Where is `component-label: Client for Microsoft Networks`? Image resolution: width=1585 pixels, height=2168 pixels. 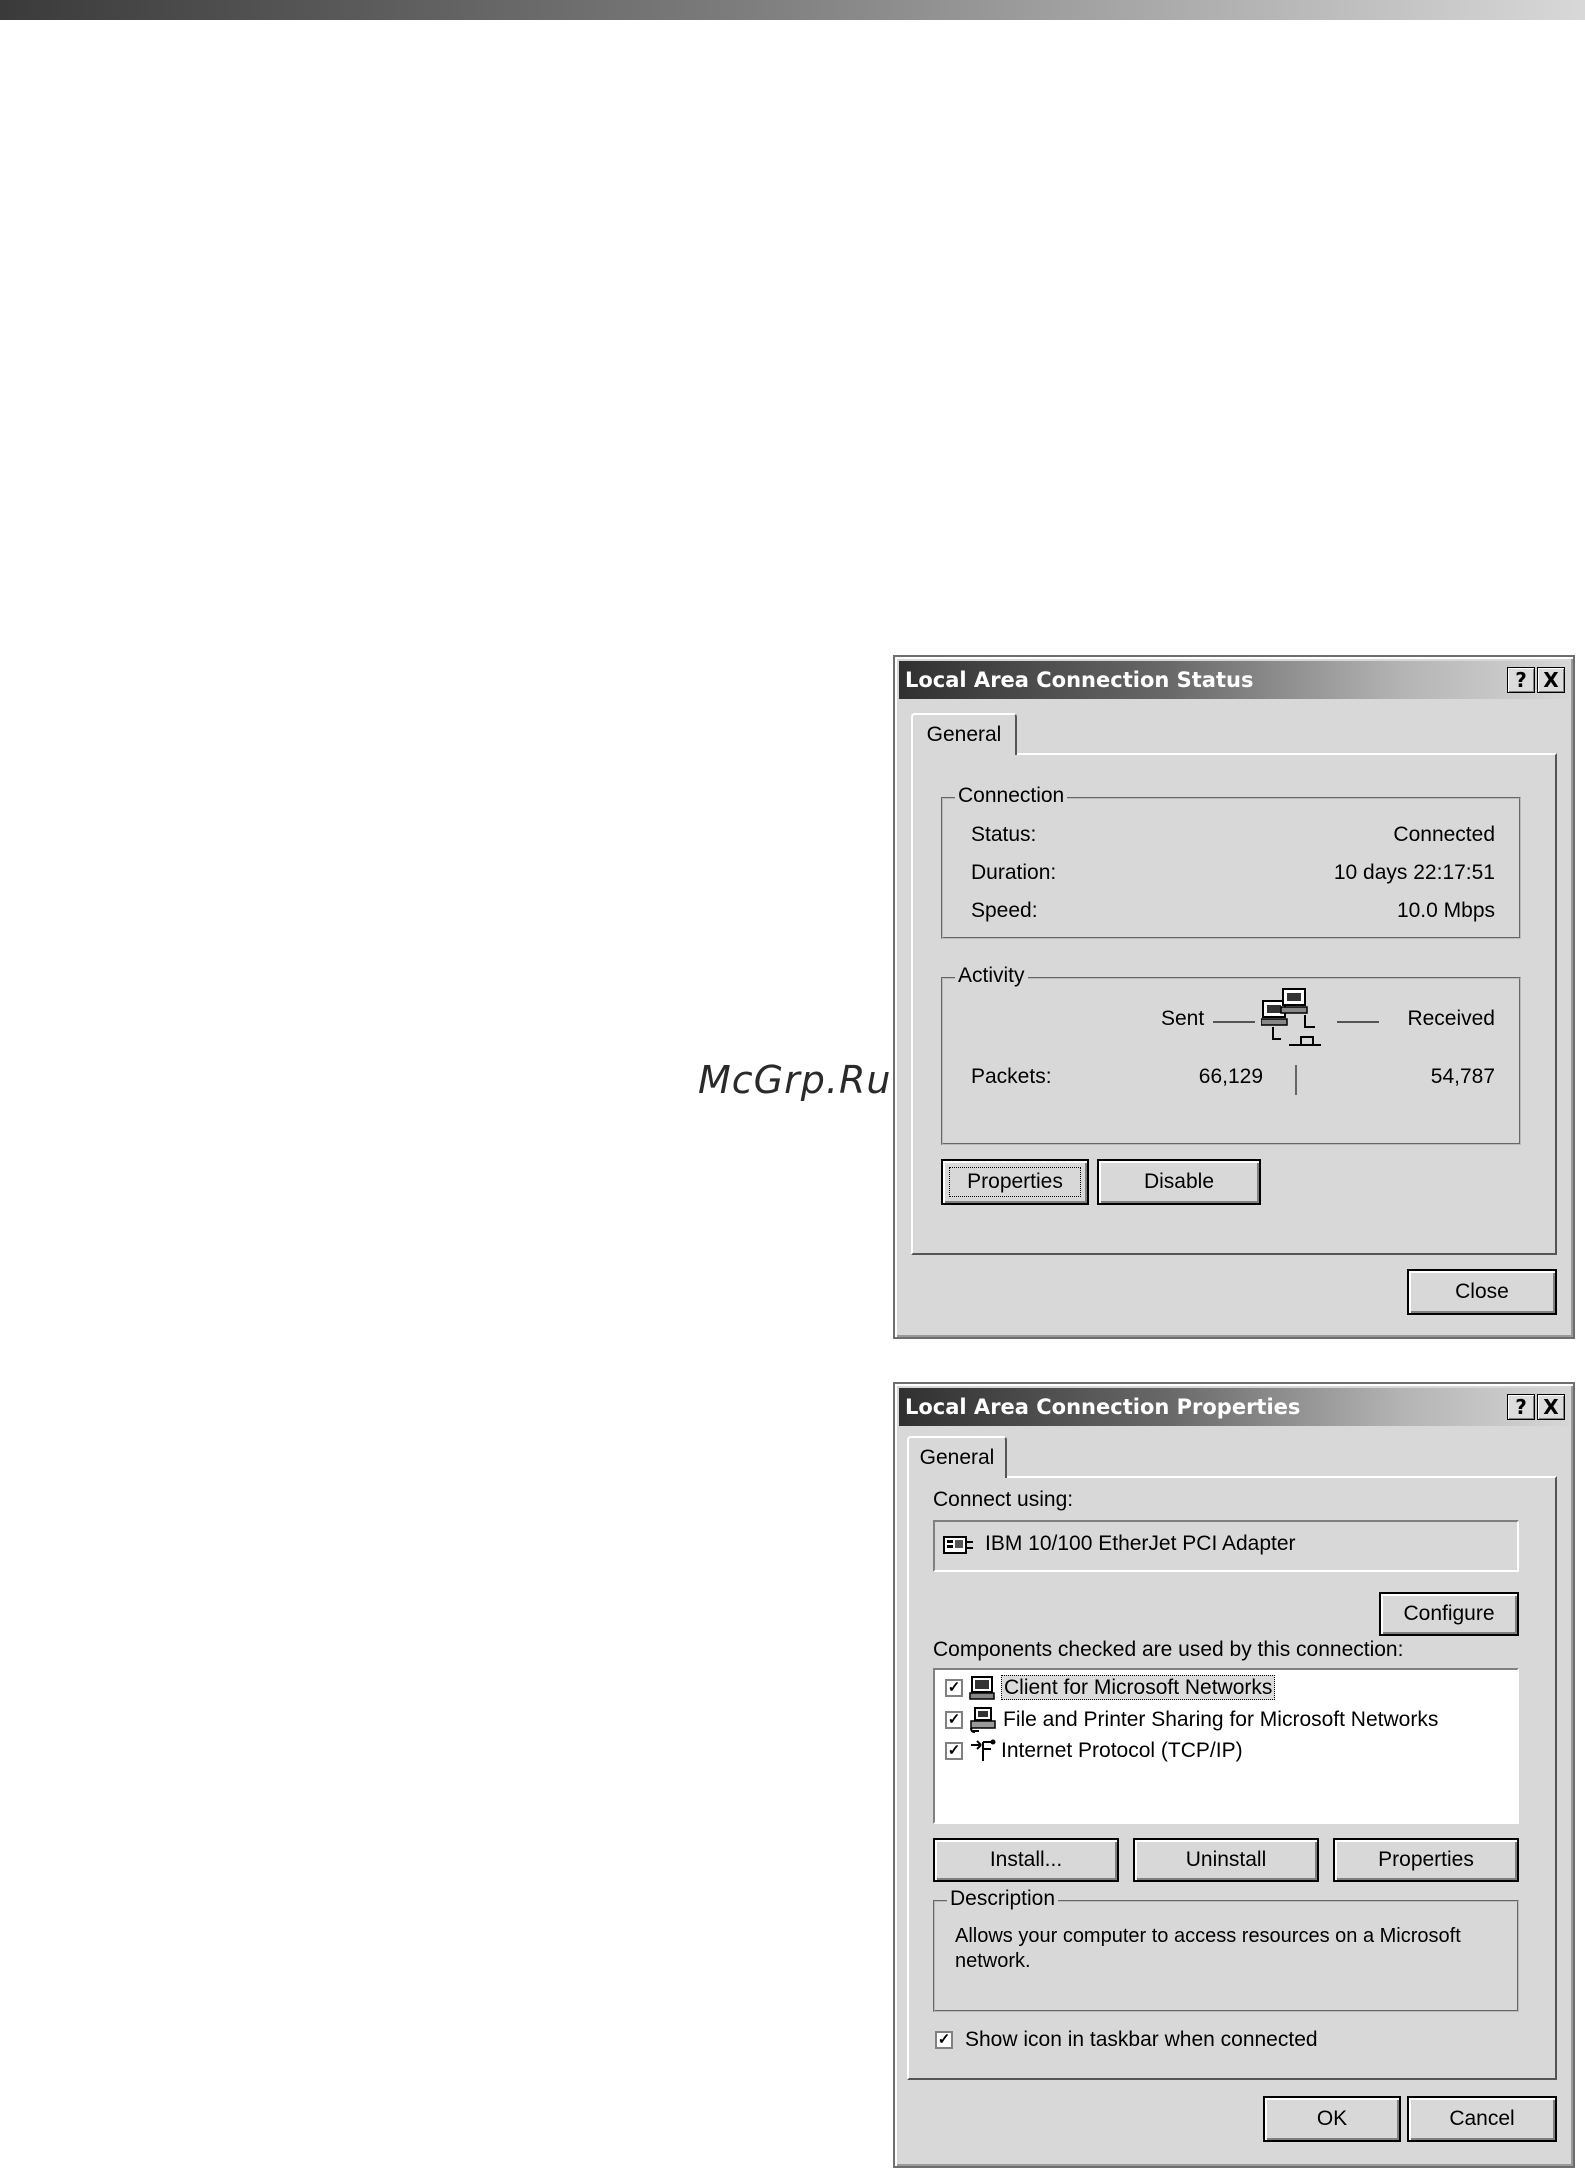 component-label: Client for Microsoft Networks is located at coordinates (1138, 1688).